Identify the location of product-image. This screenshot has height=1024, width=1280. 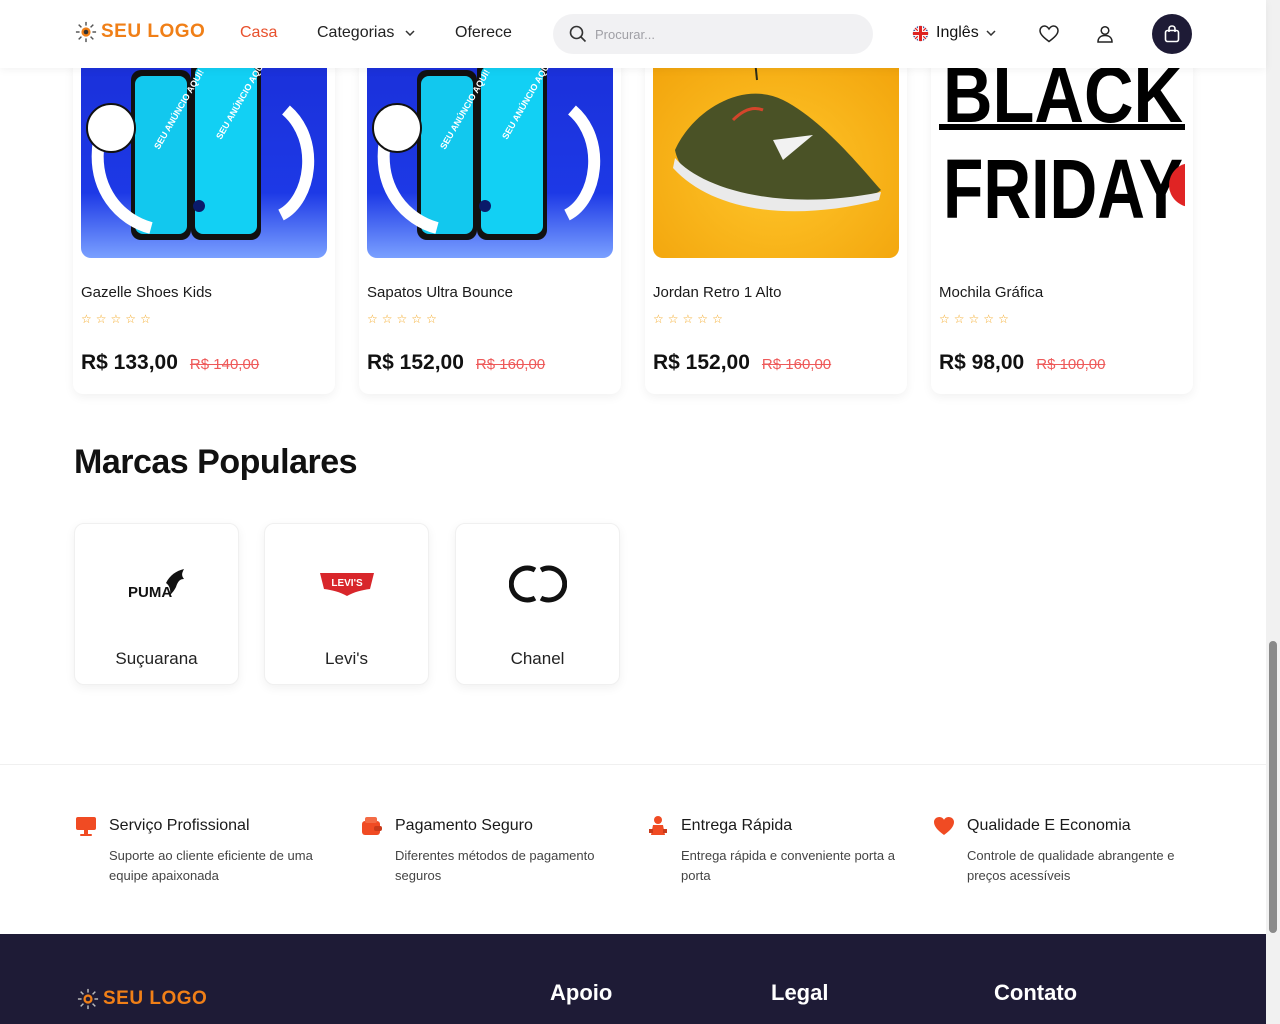
(776, 149).